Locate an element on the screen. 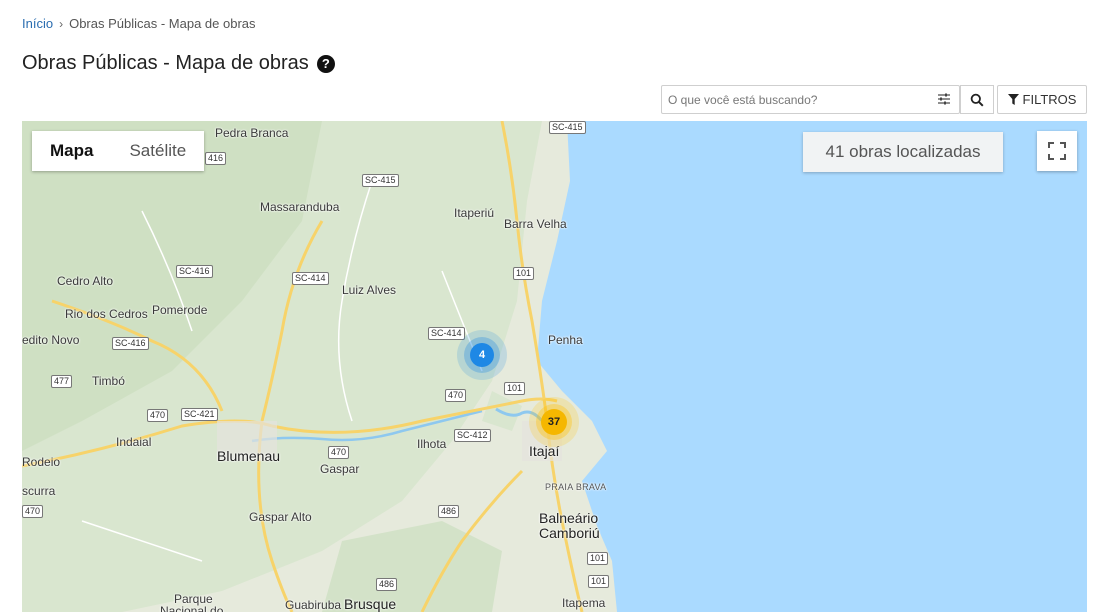  place-label: Luiz Alves is located at coordinates (369, 290).